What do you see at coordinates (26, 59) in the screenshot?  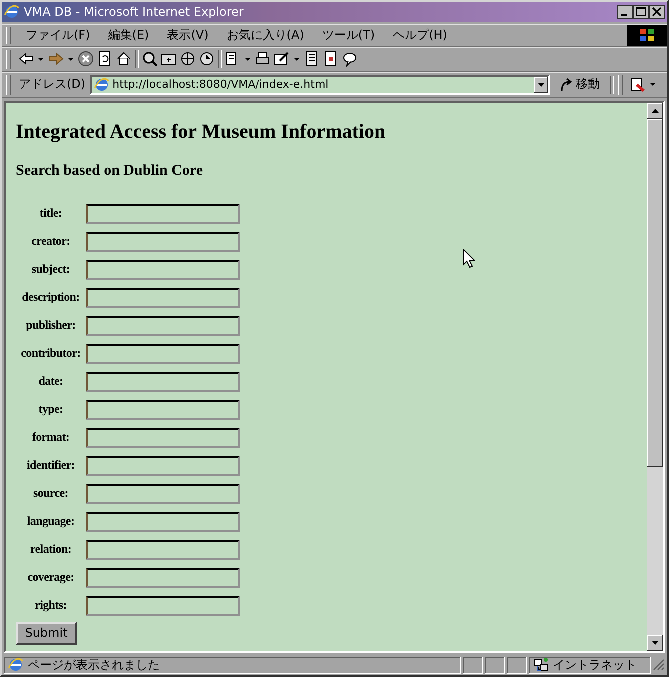 I see `back-arrow-icon` at bounding box center [26, 59].